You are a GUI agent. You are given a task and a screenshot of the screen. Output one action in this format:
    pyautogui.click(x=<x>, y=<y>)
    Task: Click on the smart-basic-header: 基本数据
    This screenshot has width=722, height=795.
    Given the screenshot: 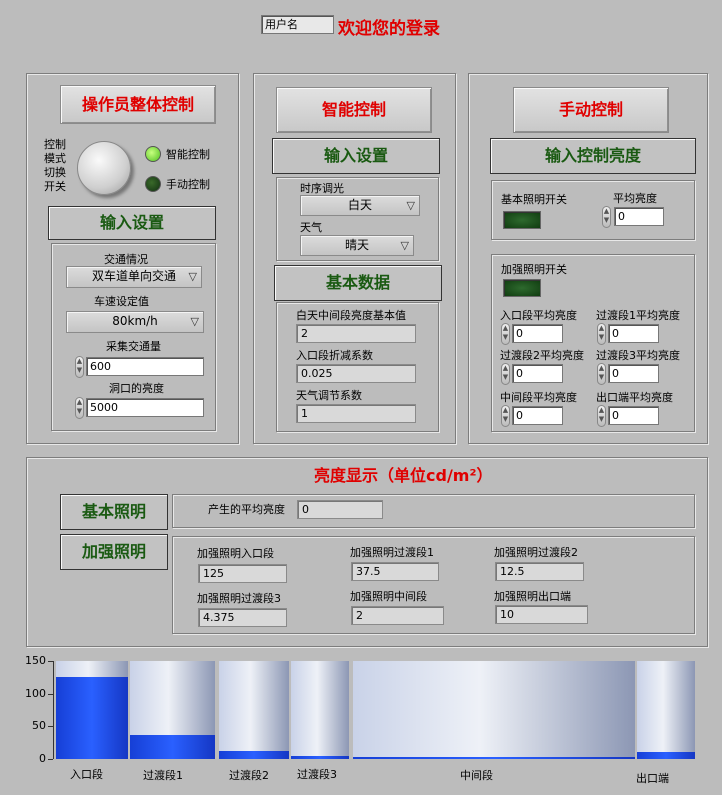 What is the action you would take?
    pyautogui.click(x=358, y=283)
    